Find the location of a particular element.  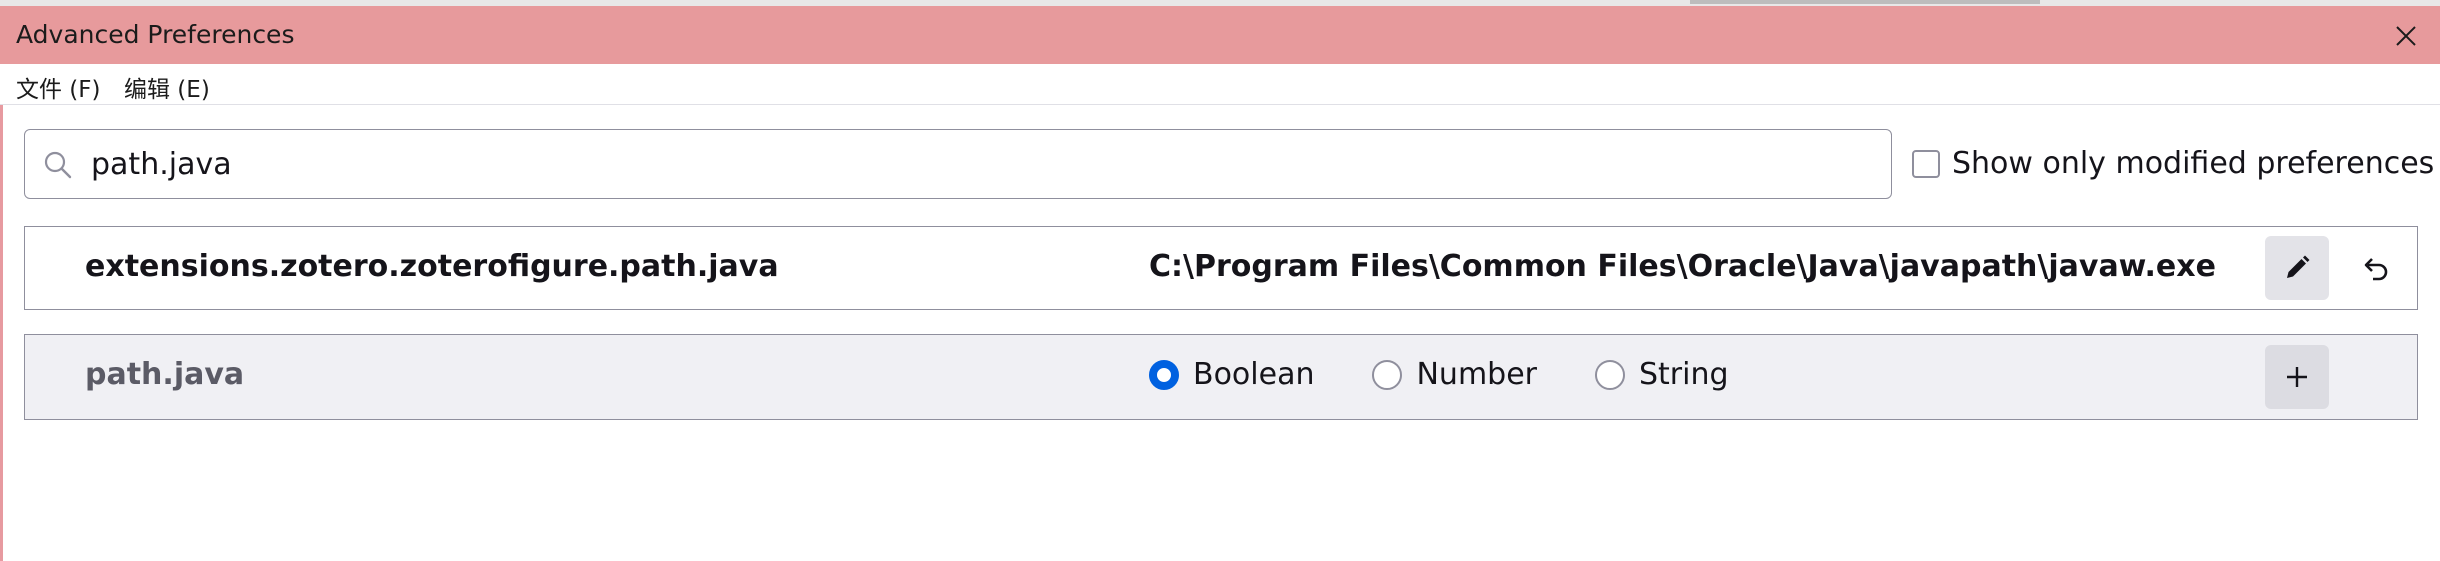

radio-option-number: Number is located at coordinates (1454, 374).